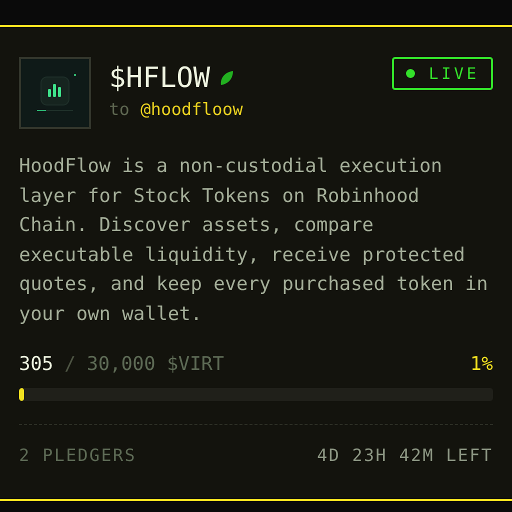  What do you see at coordinates (454, 73) in the screenshot?
I see `status-label: LIVE` at bounding box center [454, 73].